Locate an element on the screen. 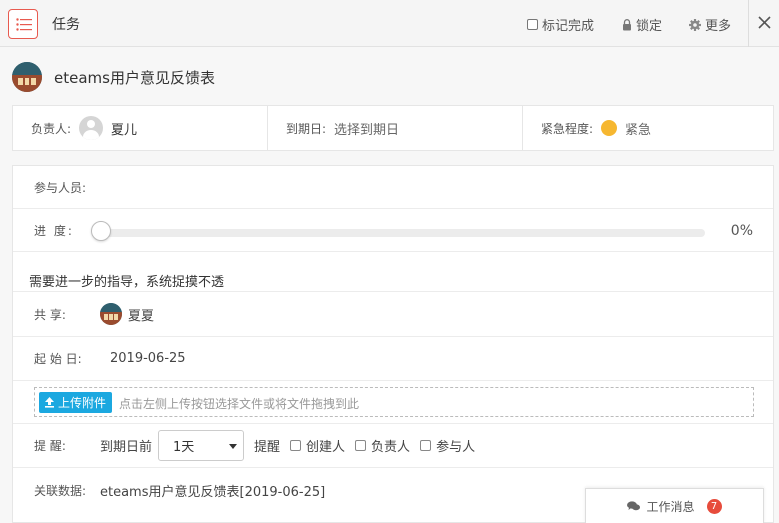  lock-button: 锁定 is located at coordinates (642, 24).